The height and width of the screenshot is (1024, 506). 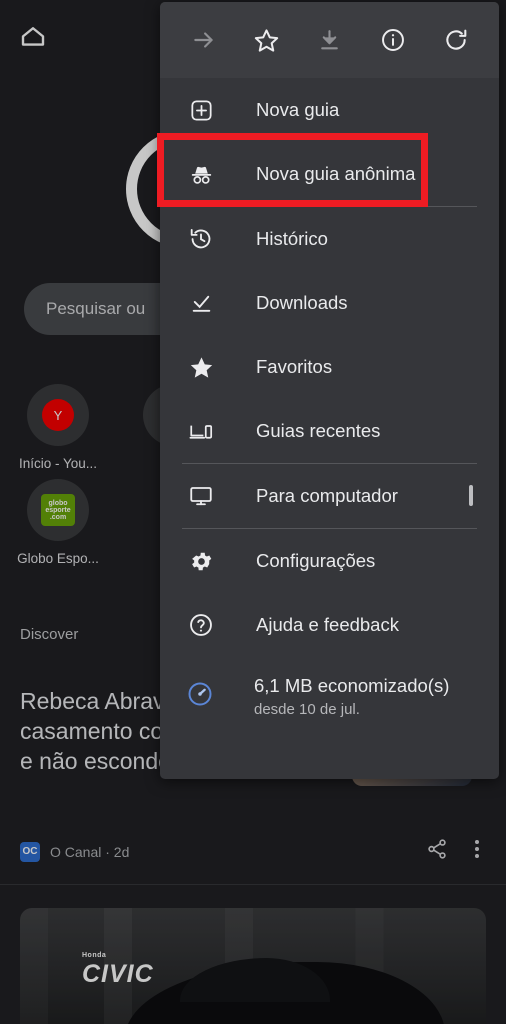 I want to click on downloads-icon, so click(x=201, y=303).